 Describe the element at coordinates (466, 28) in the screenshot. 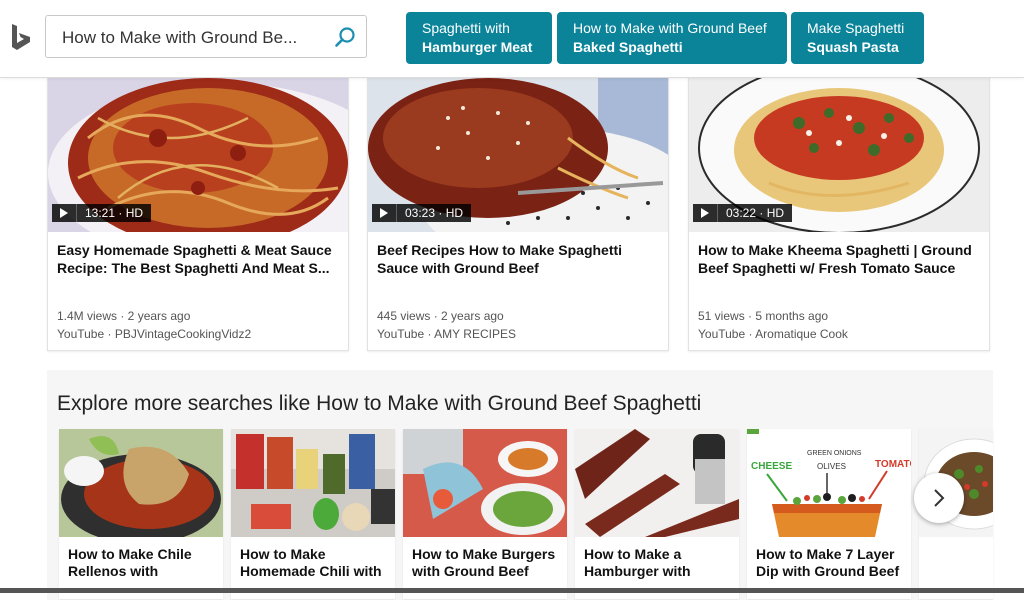

I see `chip-line1: Spaghetti with` at that location.